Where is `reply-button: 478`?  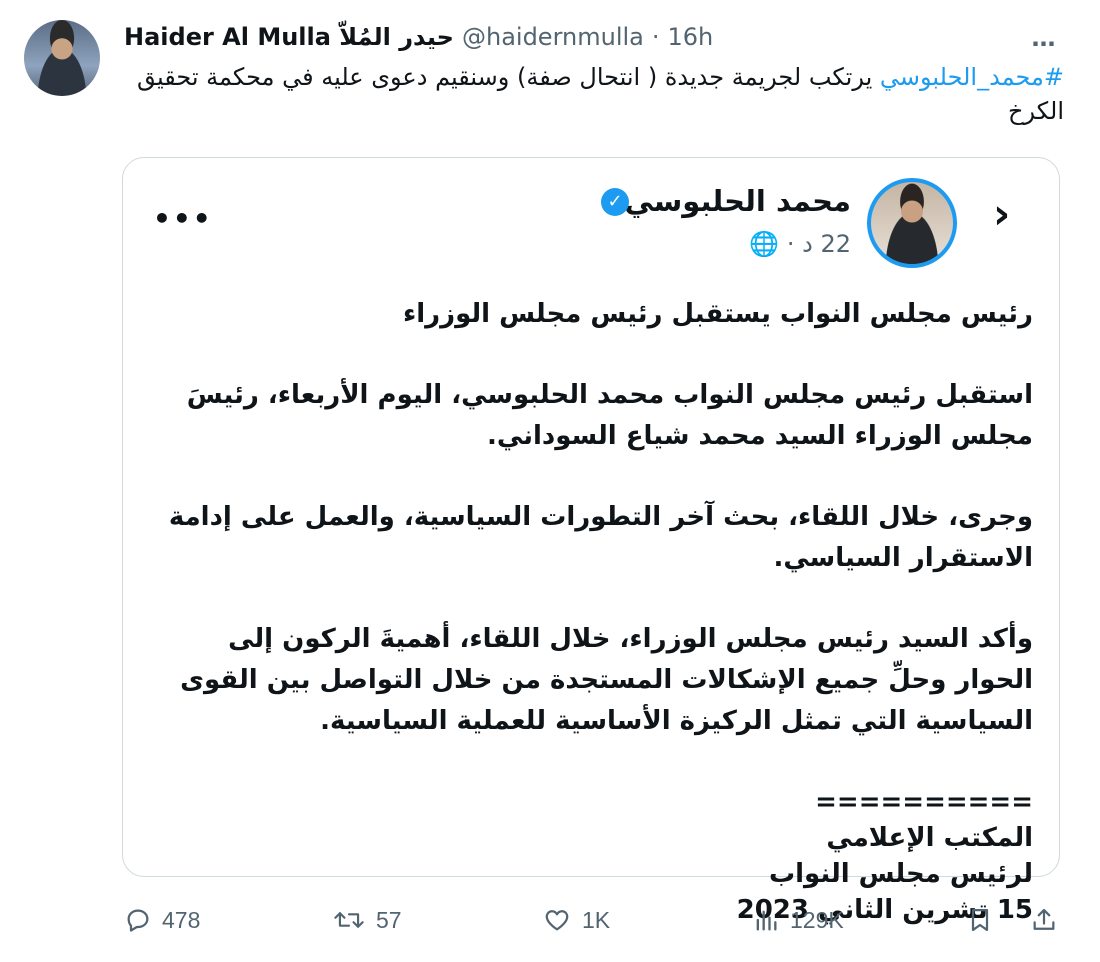 reply-button: 478 is located at coordinates (162, 920).